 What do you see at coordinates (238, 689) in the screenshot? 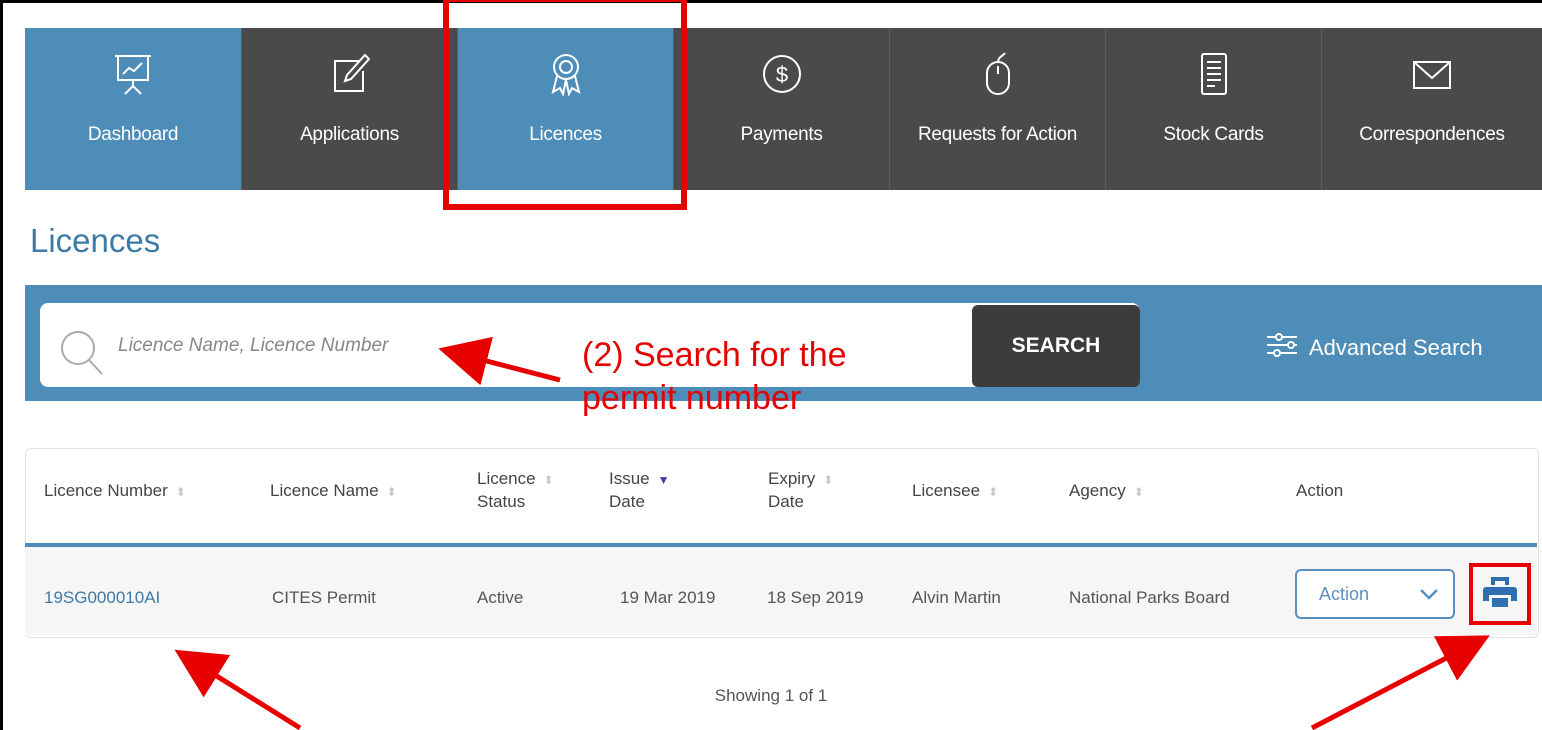
I see `arrow-to-licence-number` at bounding box center [238, 689].